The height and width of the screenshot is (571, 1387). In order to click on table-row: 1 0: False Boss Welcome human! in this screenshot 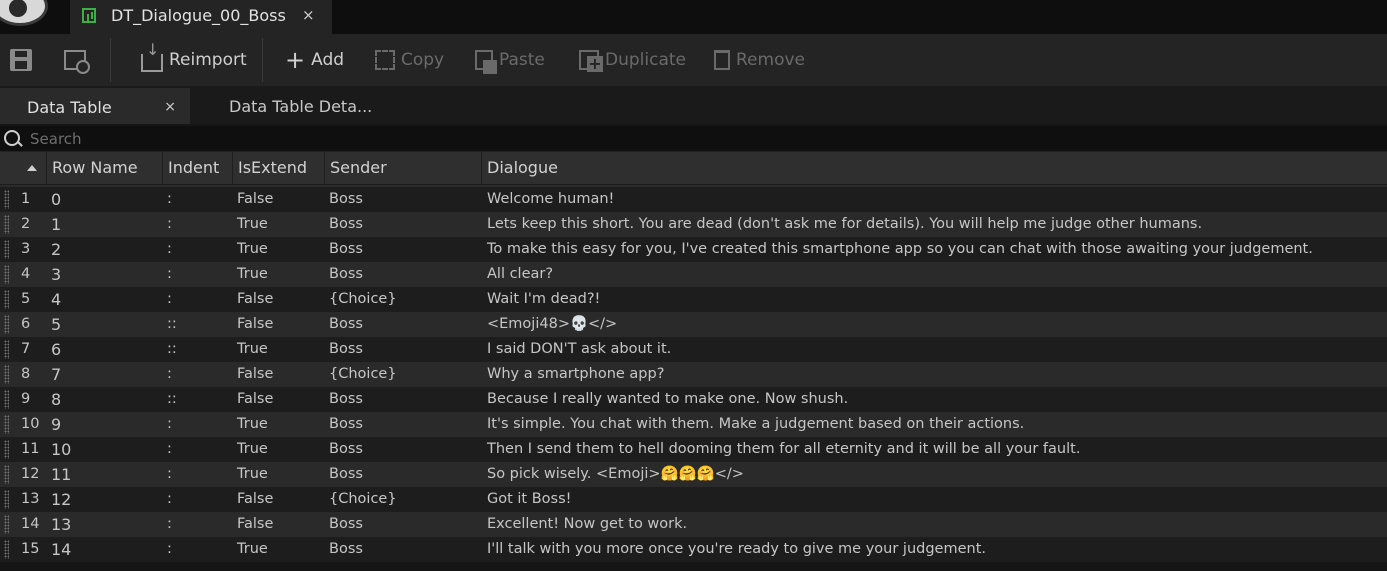, I will do `click(693, 198)`.